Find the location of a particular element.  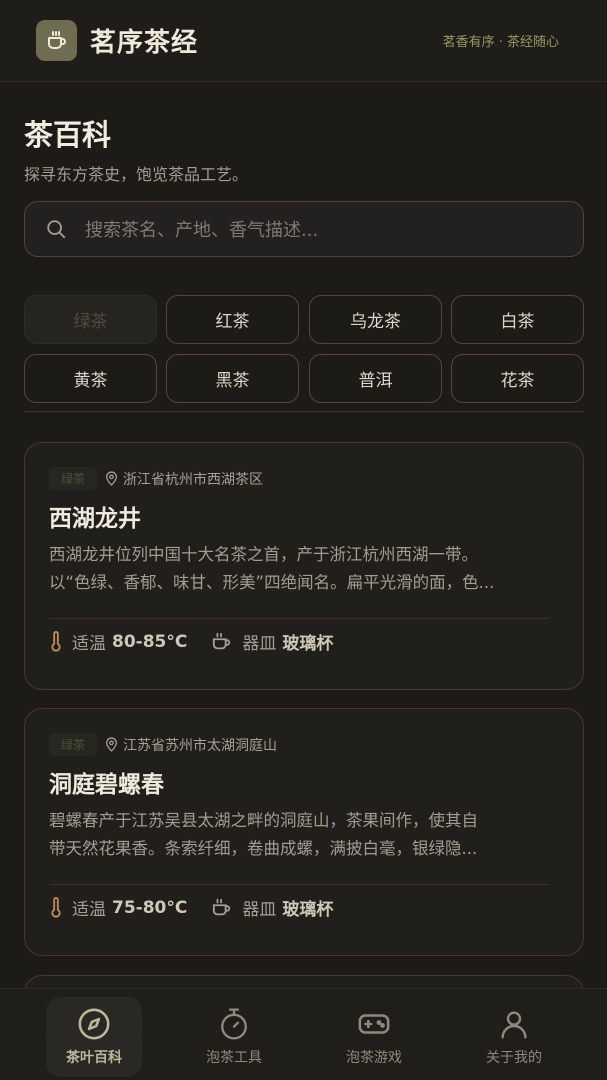

chip-green-tea: 绿茶 is located at coordinates (90, 319).